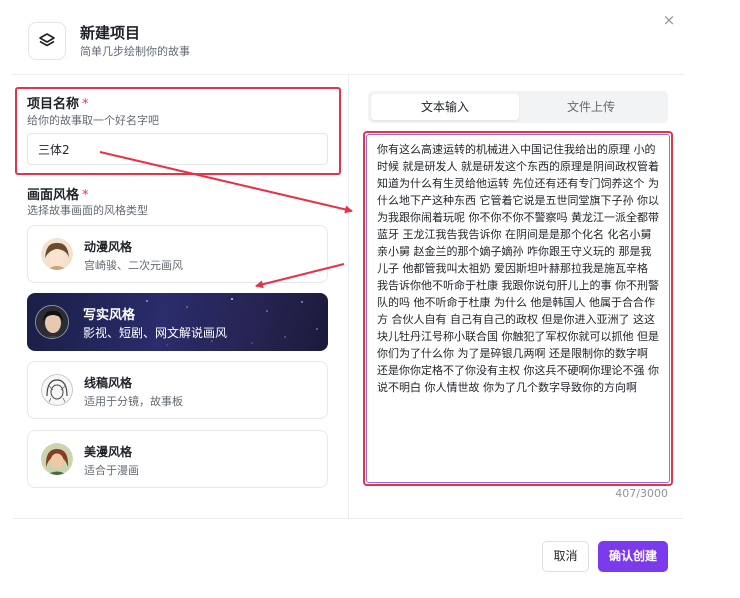 The width and height of the screenshot is (740, 598). I want to click on style-option-desc: 适用于分镜，故事板, so click(133, 401).